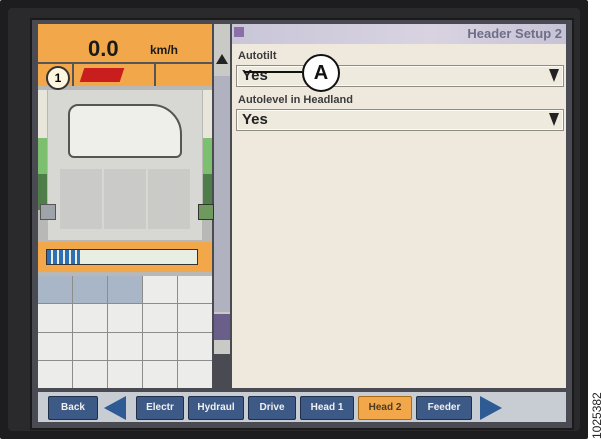  I want to click on scrollbar, so click(222, 189).